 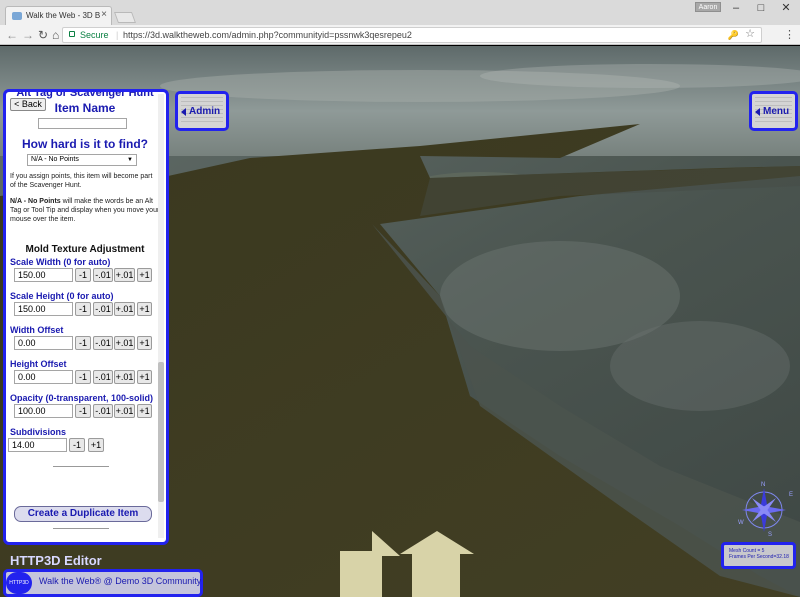 What do you see at coordinates (789, 34) in the screenshot?
I see `browser-menu-icon: ⋮` at bounding box center [789, 34].